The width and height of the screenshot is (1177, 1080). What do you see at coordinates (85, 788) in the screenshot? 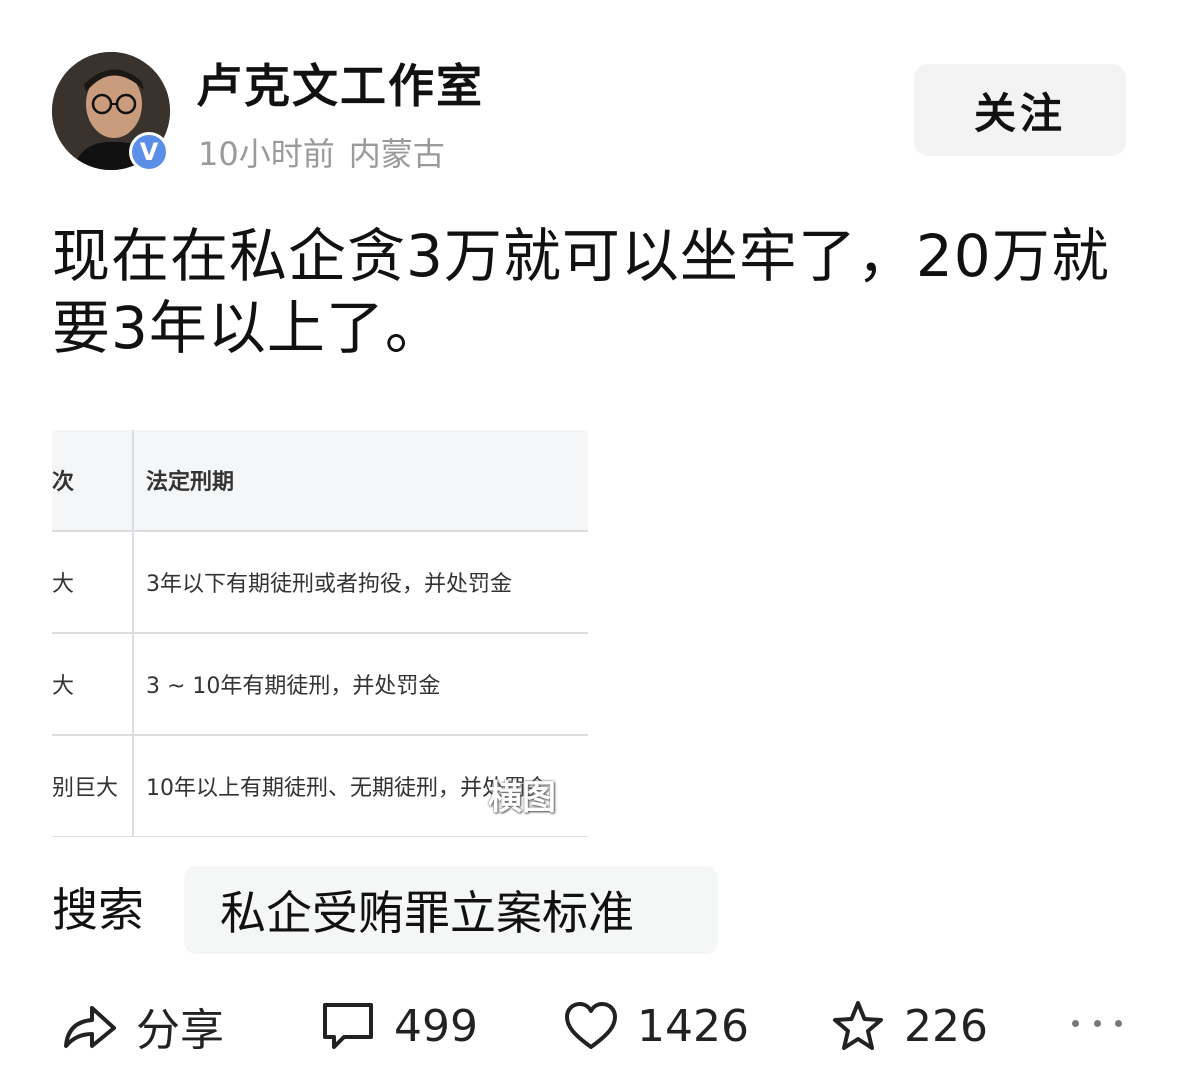
I see `table-cell: 别巨大` at bounding box center [85, 788].